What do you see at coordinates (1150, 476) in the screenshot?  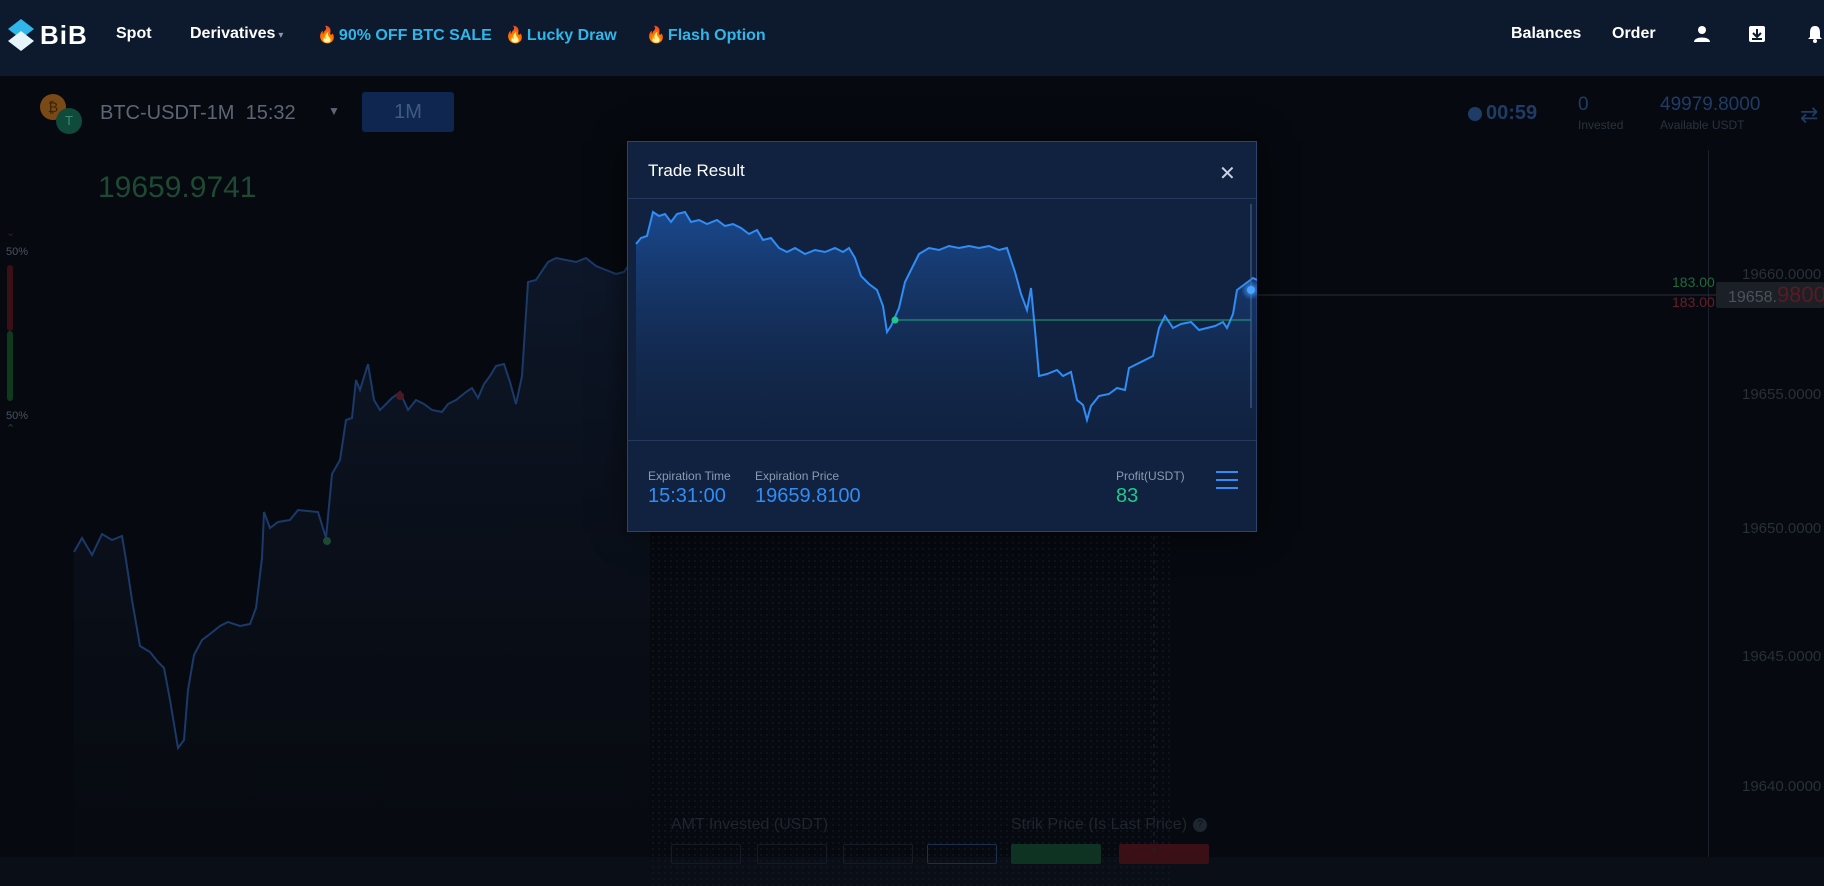 I see `profit-label: Profit(USDT)` at bounding box center [1150, 476].